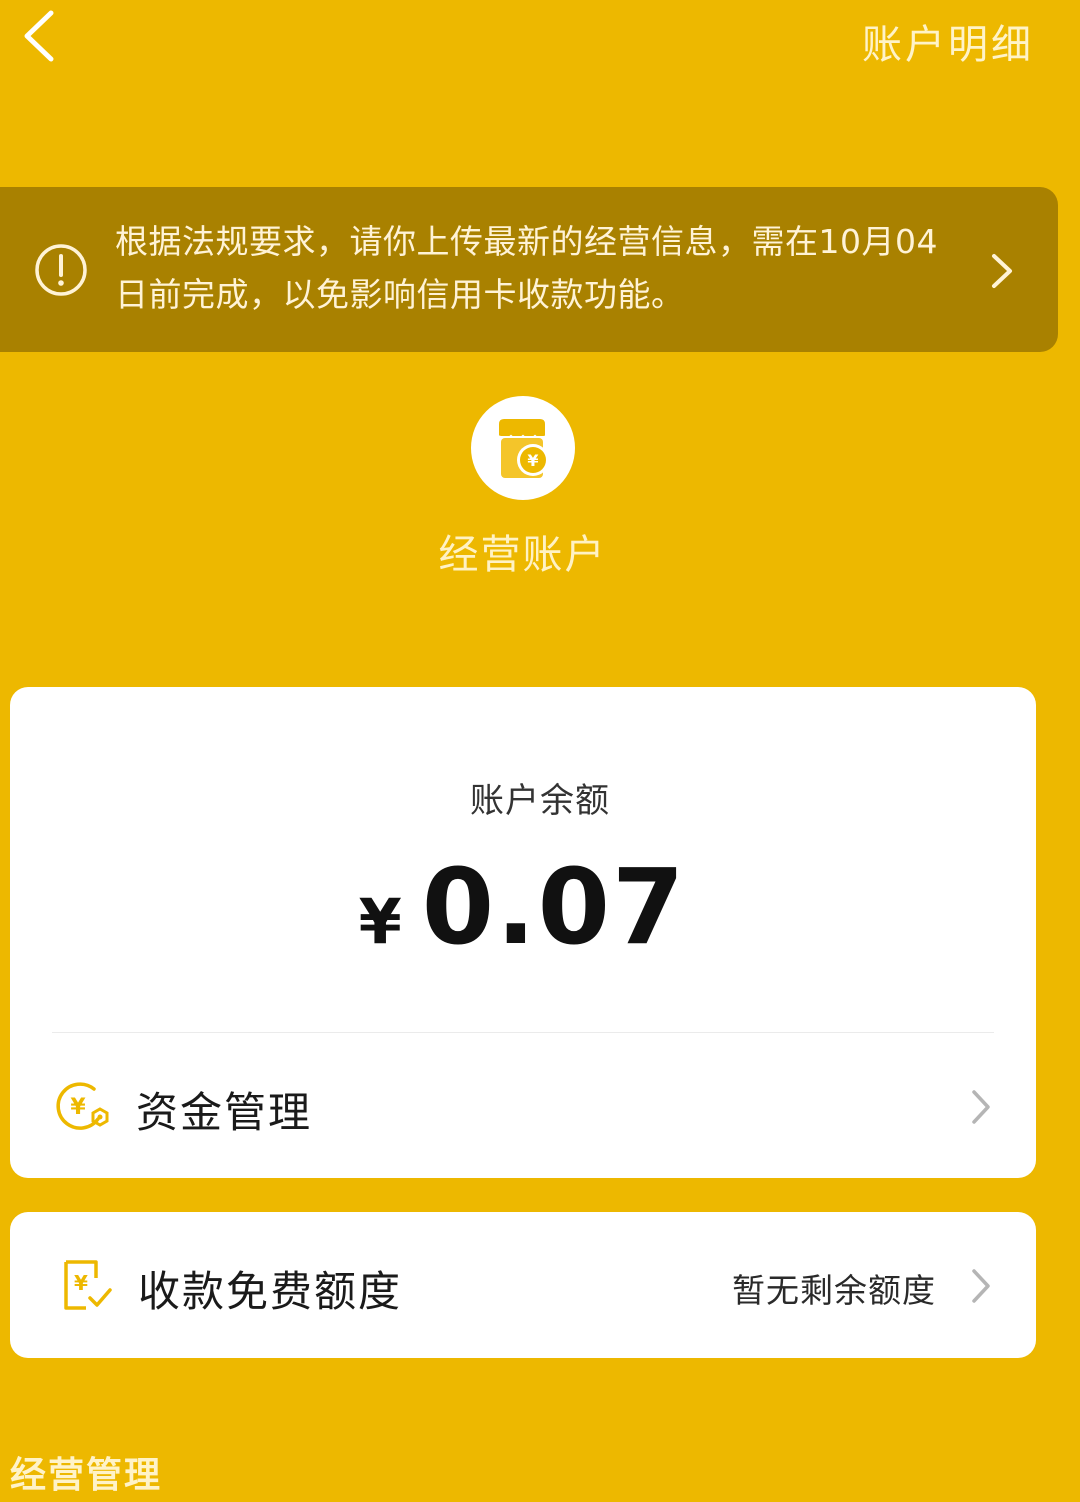  I want to click on shop-coin-icon: ¥, so click(523, 448).